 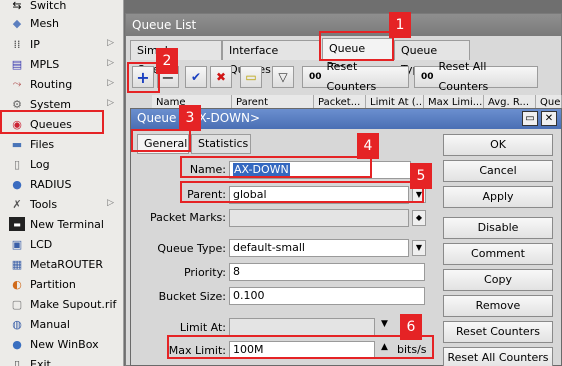 What do you see at coordinates (17, 284) in the screenshot?
I see `partition-icon: ◐` at bounding box center [17, 284].